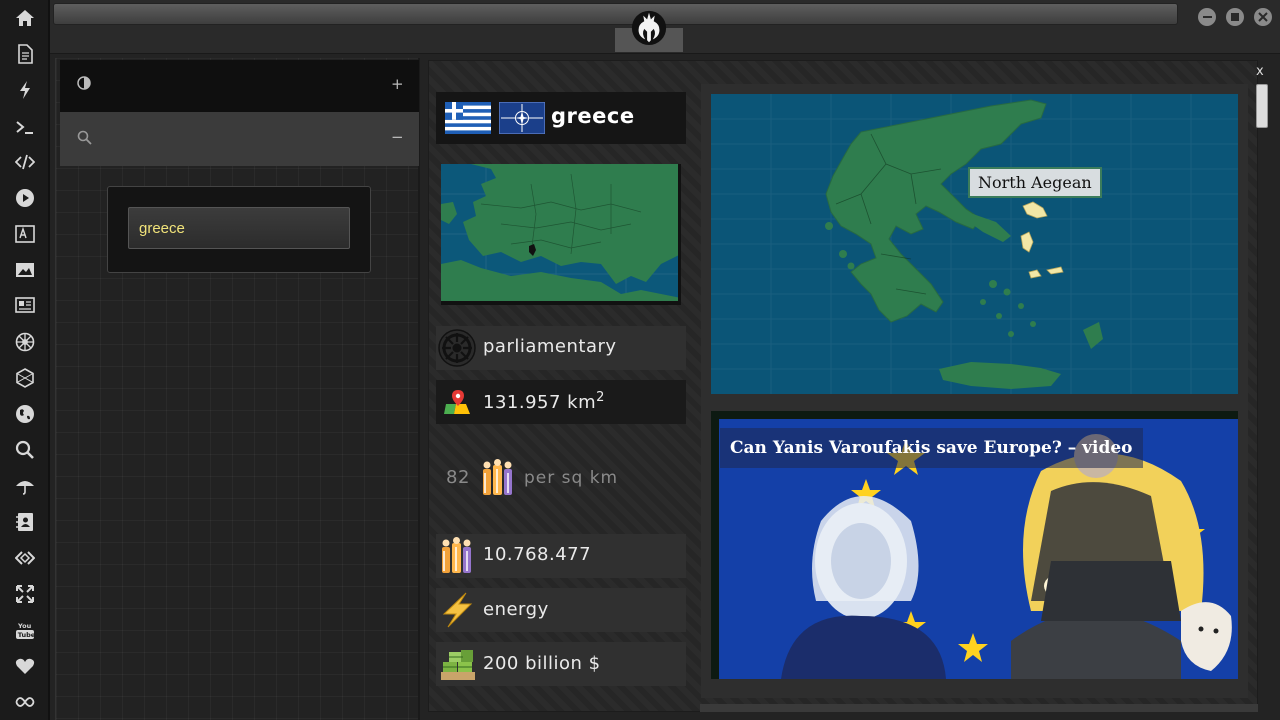  I want to click on greece-flag, so click(468, 118).